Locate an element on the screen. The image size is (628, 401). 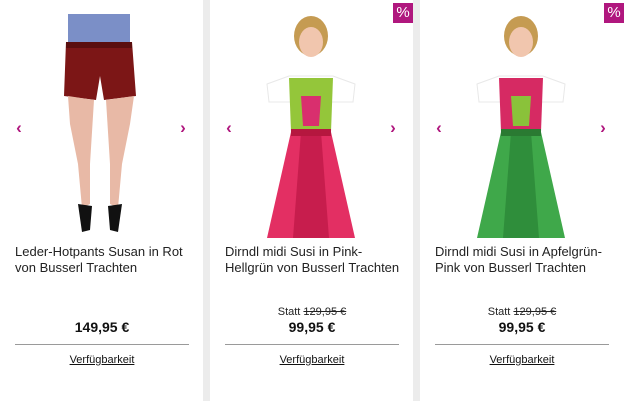
dirndl-pink-green-model-image is located at coordinates (312, 126).